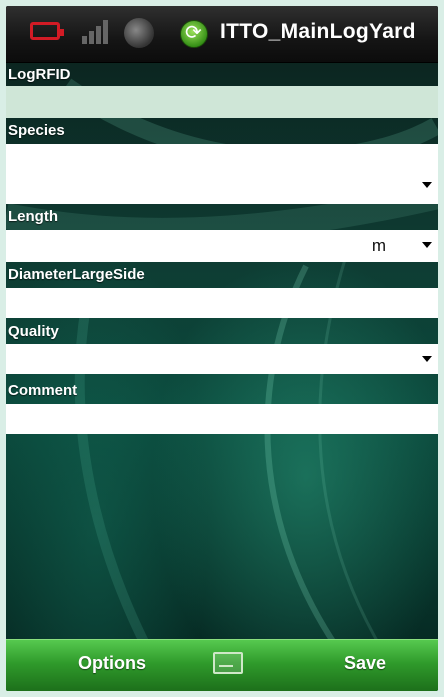  What do you see at coordinates (33, 216) in the screenshot?
I see `length-label: Length` at bounding box center [33, 216].